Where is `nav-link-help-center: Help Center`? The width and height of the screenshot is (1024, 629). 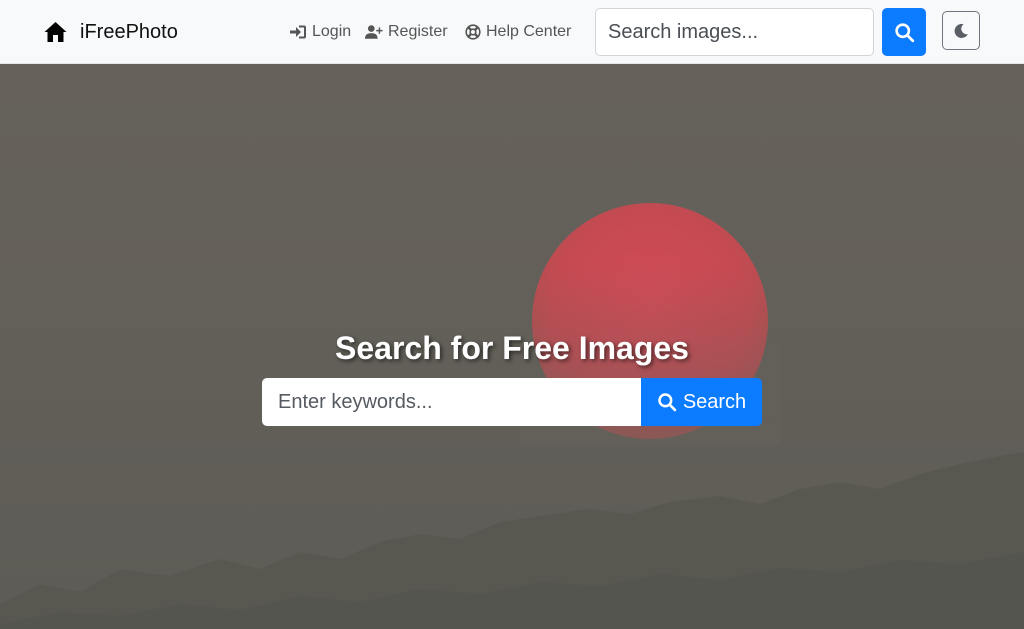 nav-link-help-center: Help Center is located at coordinates (518, 32).